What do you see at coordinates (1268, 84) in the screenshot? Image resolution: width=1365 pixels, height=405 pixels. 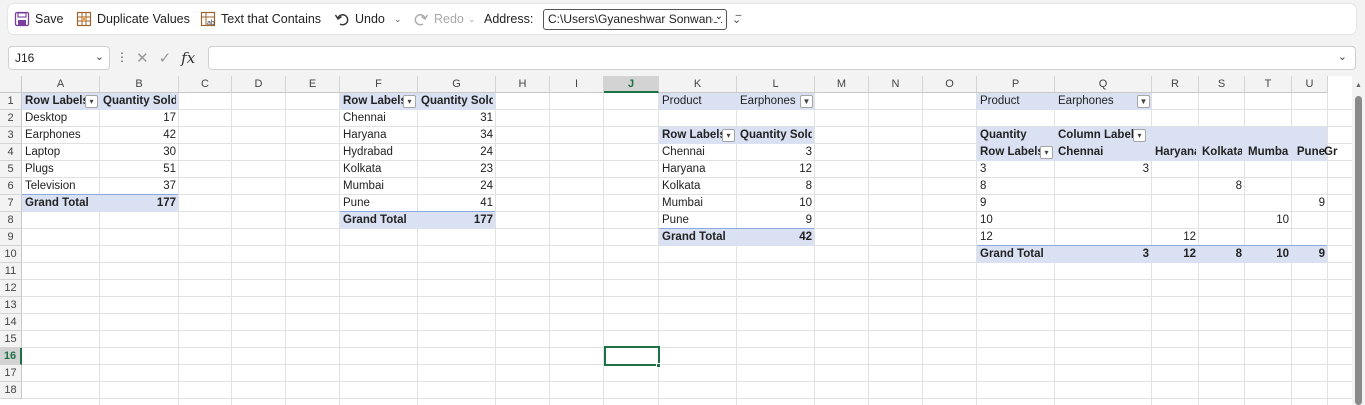 I see `column-header-t: T` at bounding box center [1268, 84].